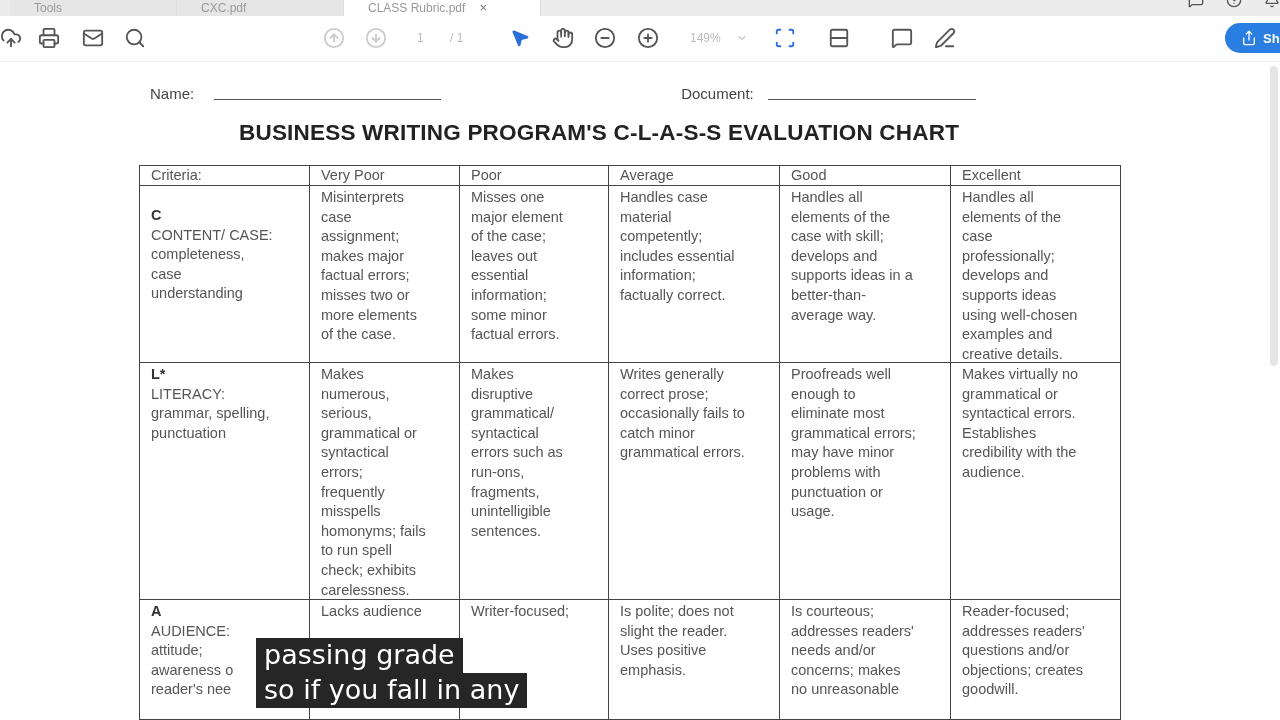  I want to click on table-cell: Proofreads well enough to eliminate most grammatical errors; may have minor problems with punctuation or usage., so click(853, 443).